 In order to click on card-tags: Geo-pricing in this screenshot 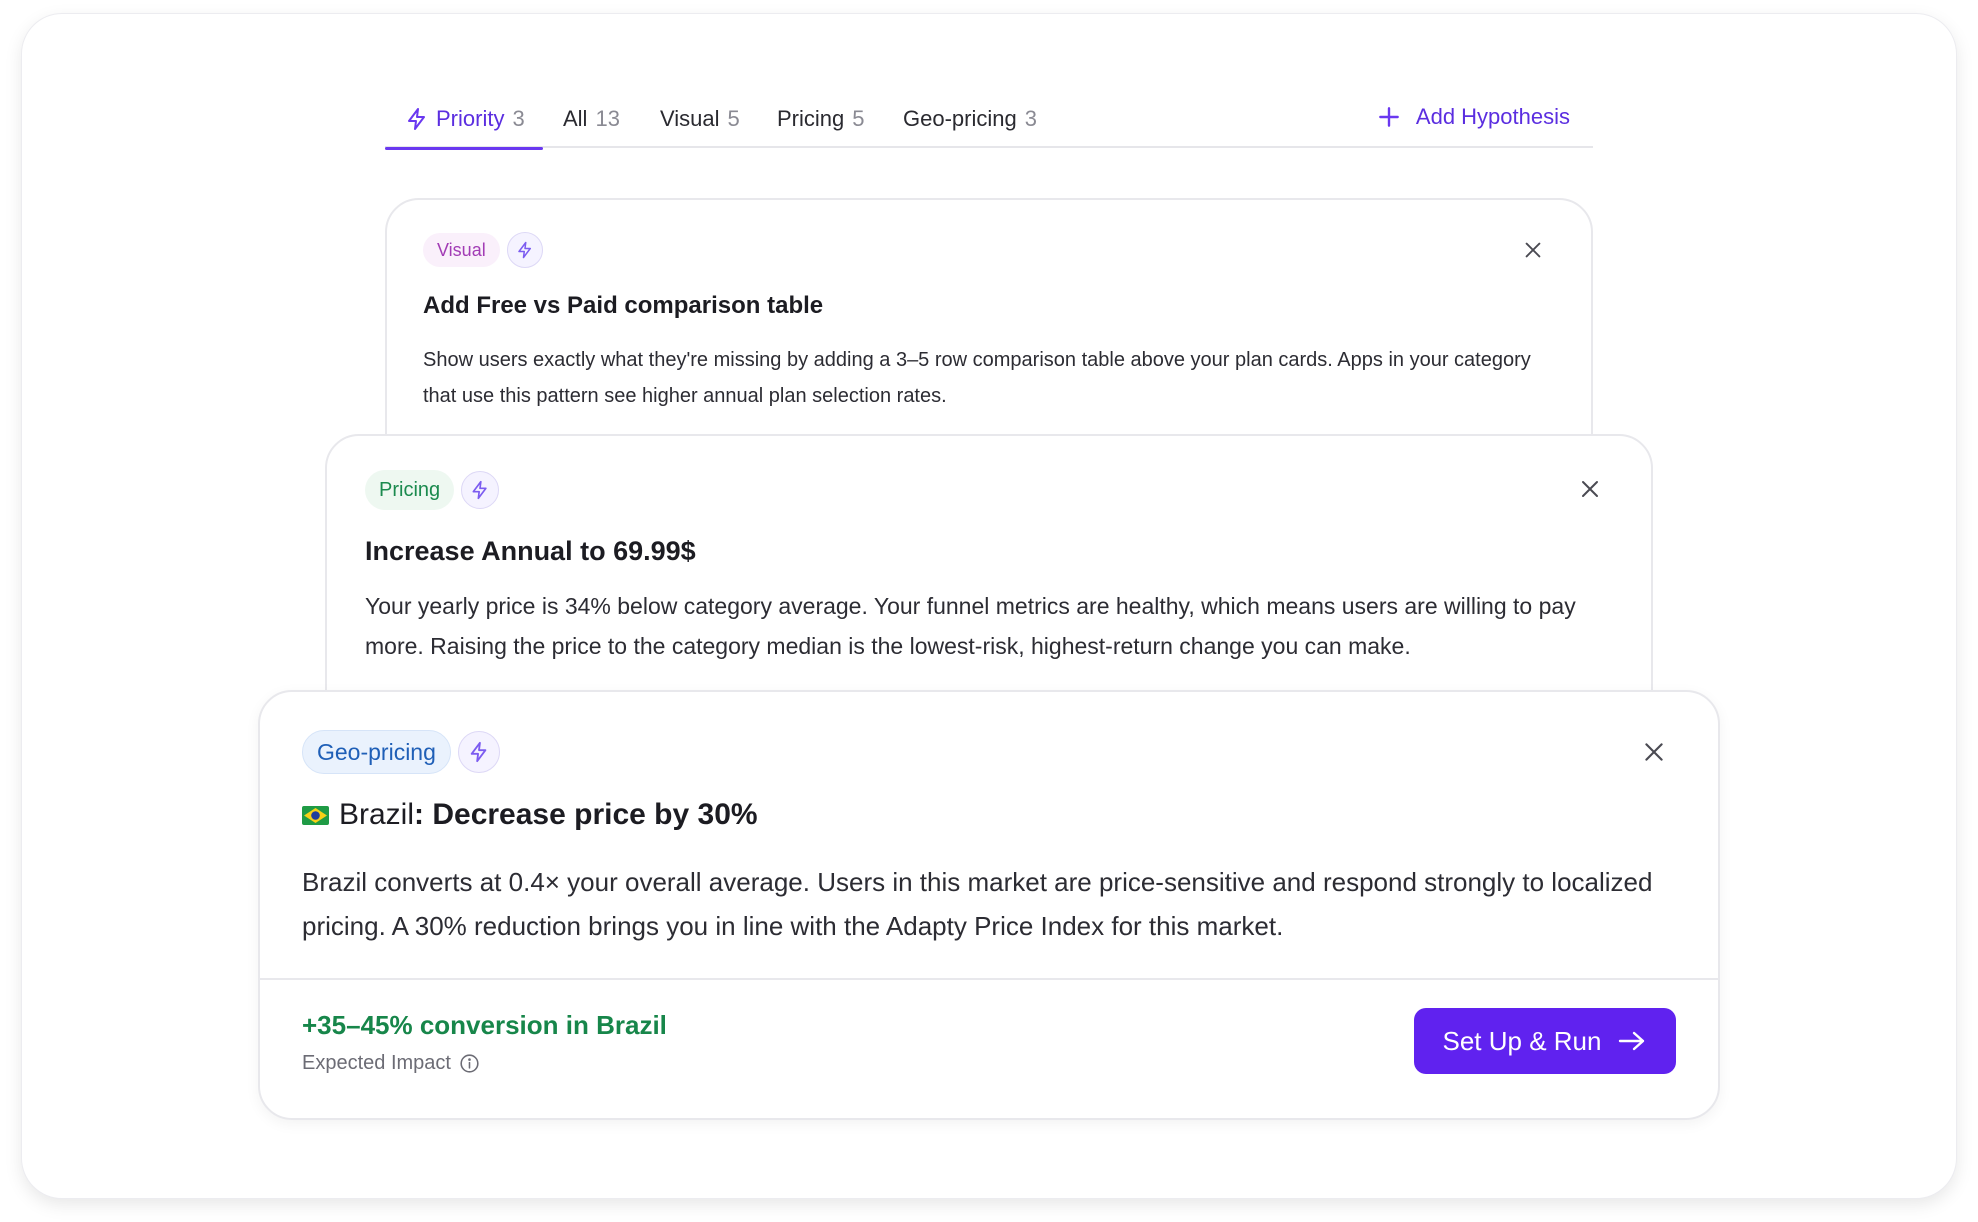, I will do `click(401, 752)`.